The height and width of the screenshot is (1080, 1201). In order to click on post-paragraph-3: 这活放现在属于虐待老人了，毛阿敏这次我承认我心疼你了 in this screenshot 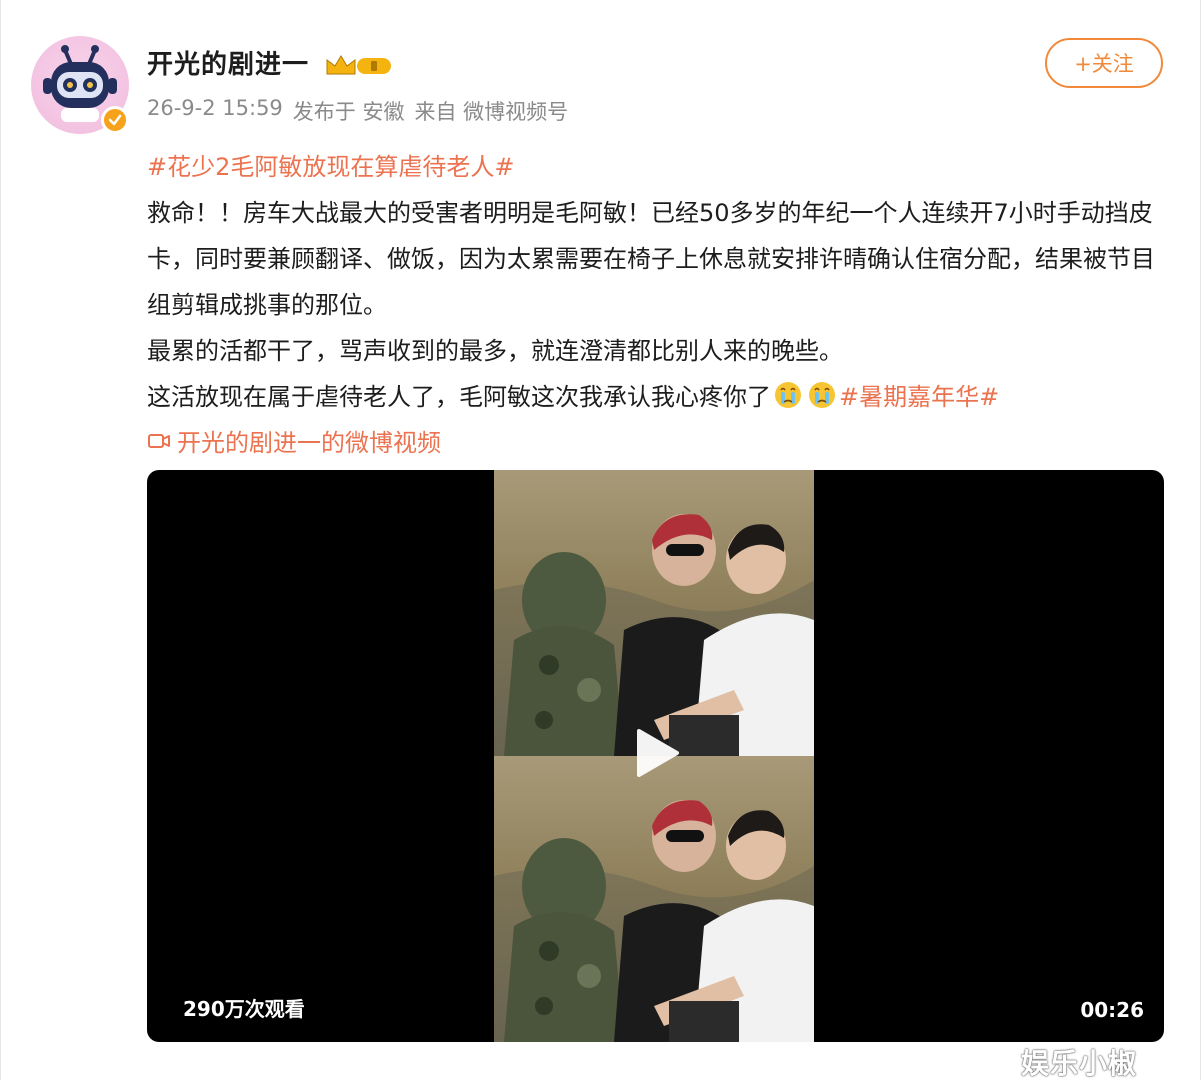, I will do `click(459, 397)`.